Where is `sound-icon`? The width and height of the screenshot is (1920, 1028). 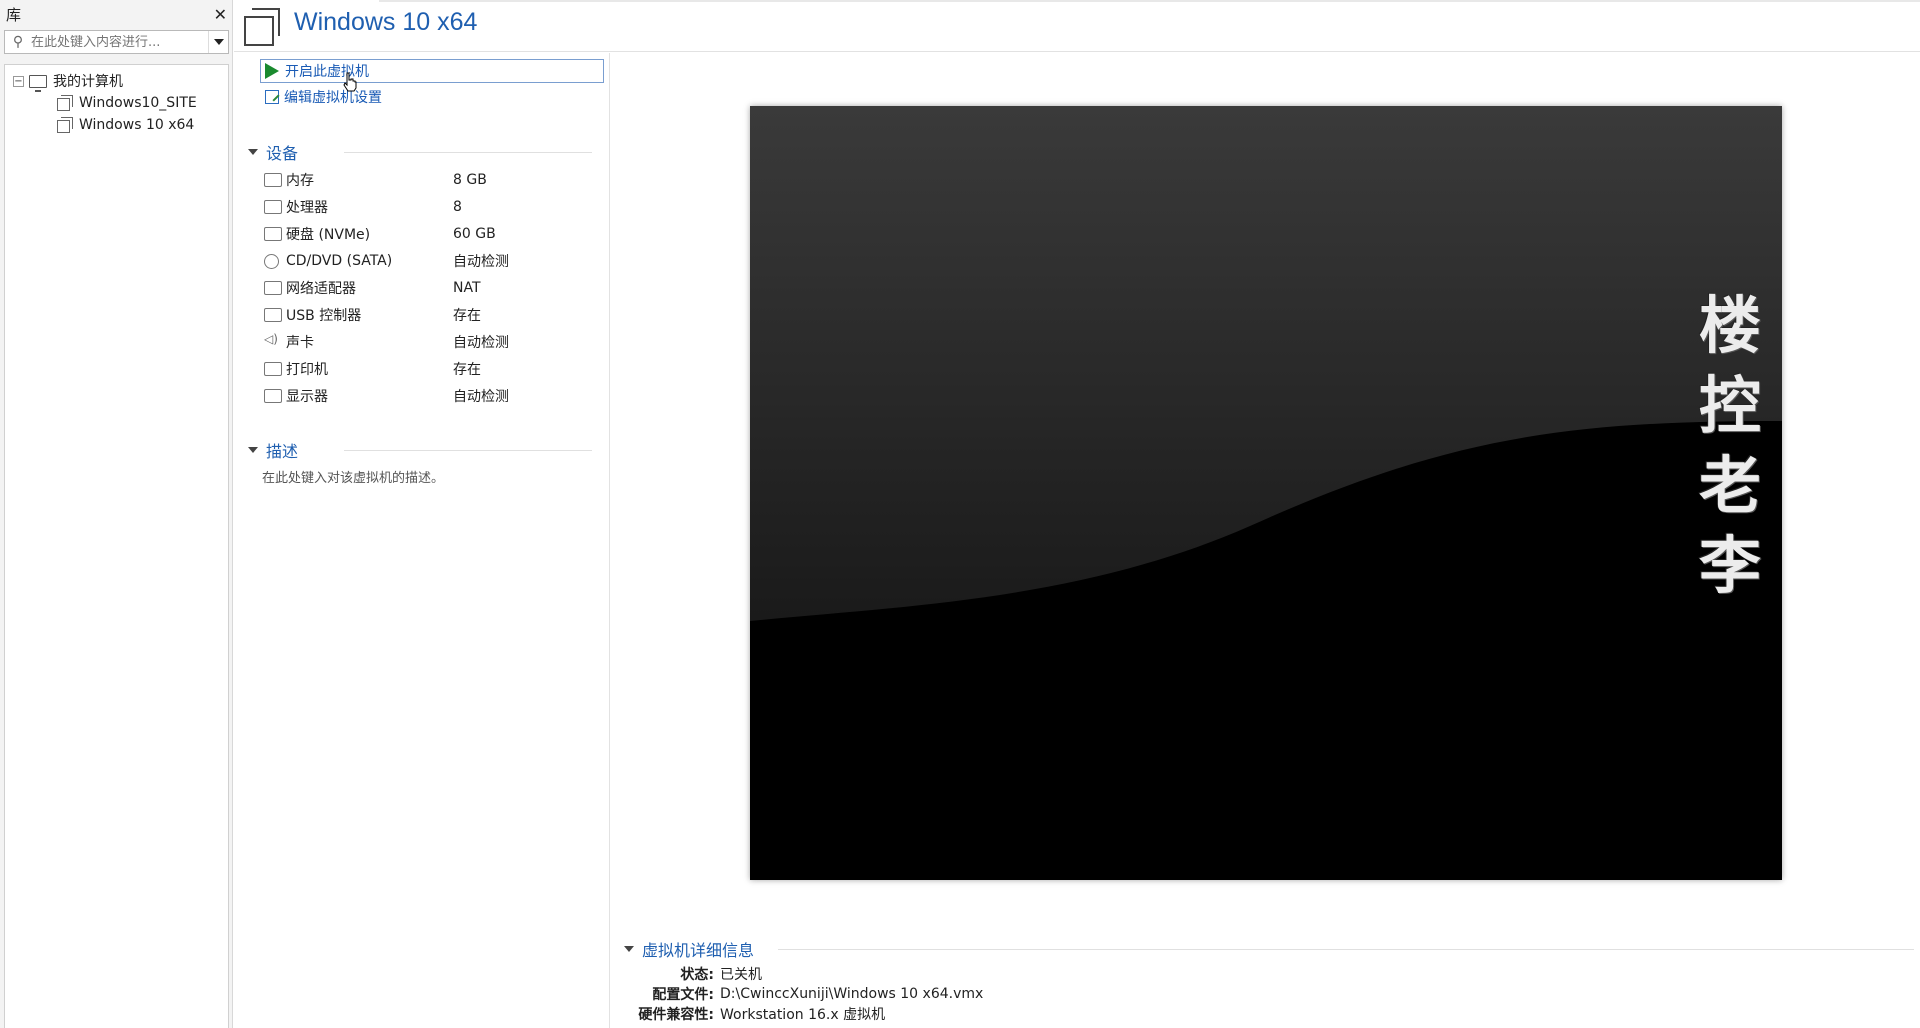
sound-icon is located at coordinates (273, 340).